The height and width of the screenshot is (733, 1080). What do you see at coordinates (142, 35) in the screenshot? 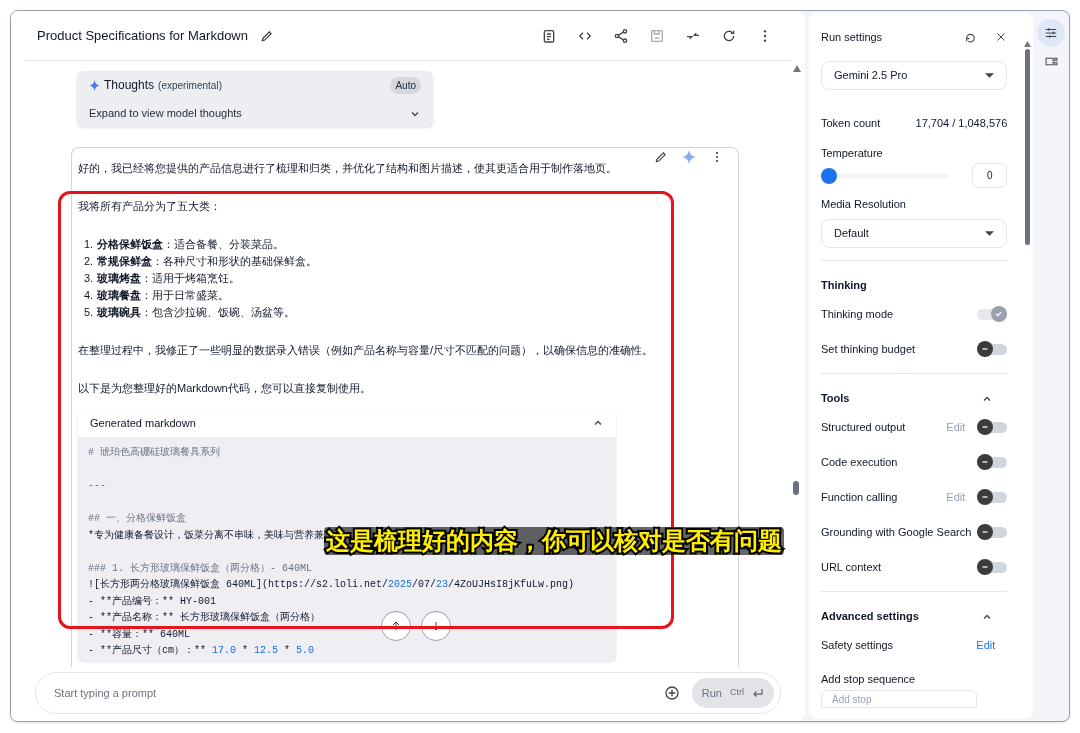
I see `page-title: Product Specifications for Markdown` at bounding box center [142, 35].